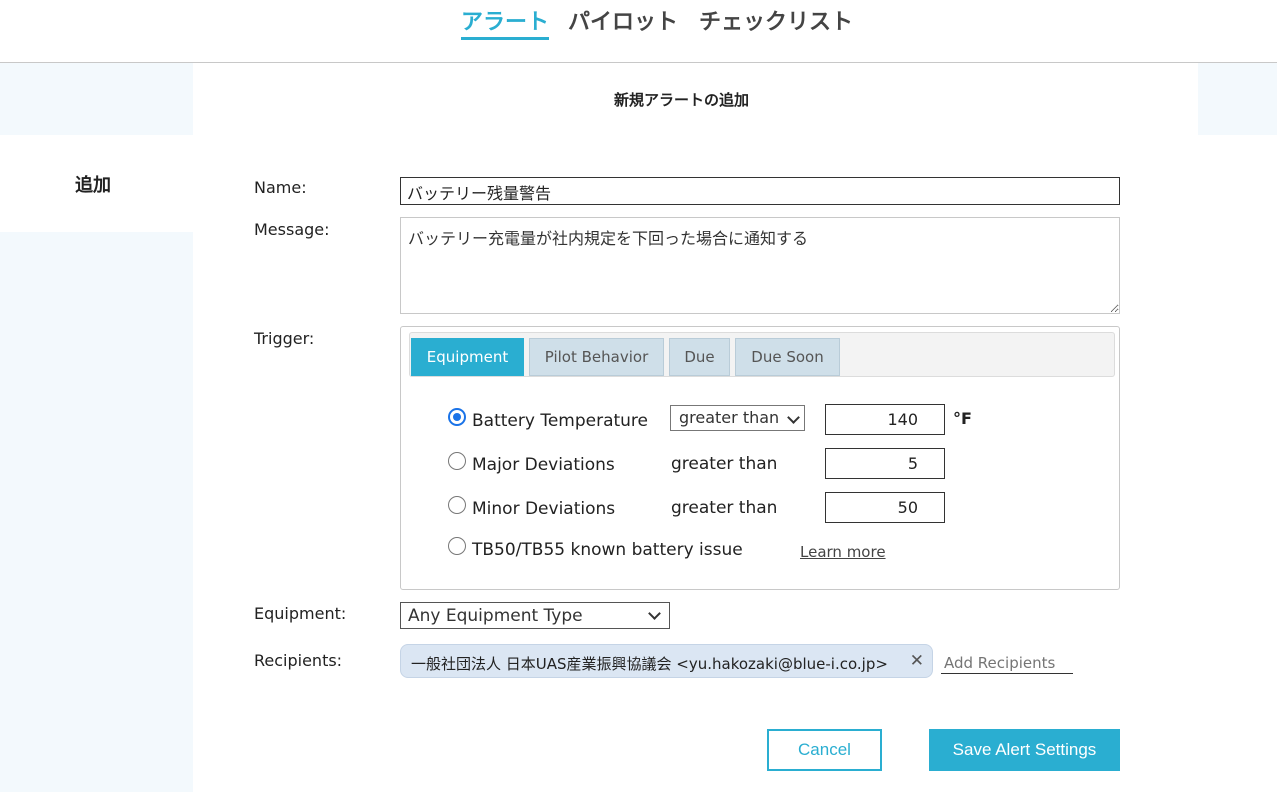 Image resolution: width=1277 pixels, height=792 pixels. I want to click on option-label-major-deviations: Major Deviations, so click(543, 465).